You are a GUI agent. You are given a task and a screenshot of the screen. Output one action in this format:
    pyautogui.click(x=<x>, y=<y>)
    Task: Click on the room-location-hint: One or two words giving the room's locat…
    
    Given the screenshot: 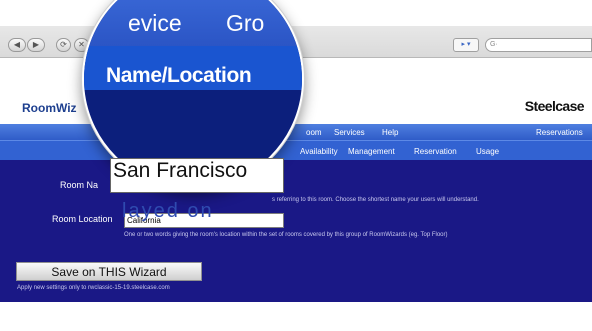 What is the action you would take?
    pyautogui.click(x=286, y=235)
    